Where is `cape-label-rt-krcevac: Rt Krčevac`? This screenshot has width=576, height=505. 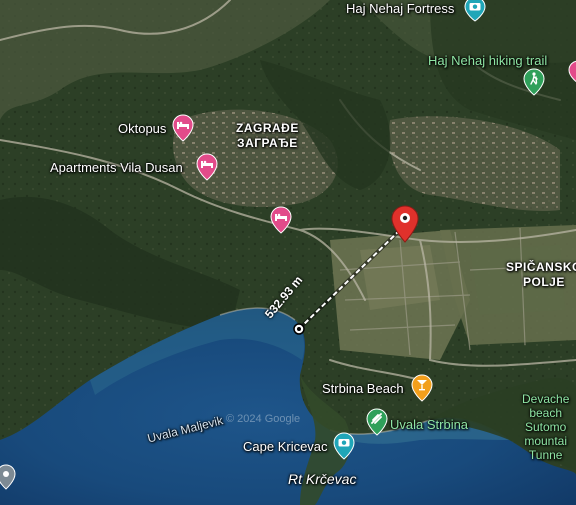
cape-label-rt-krcevac: Rt Krčevac is located at coordinates (322, 479).